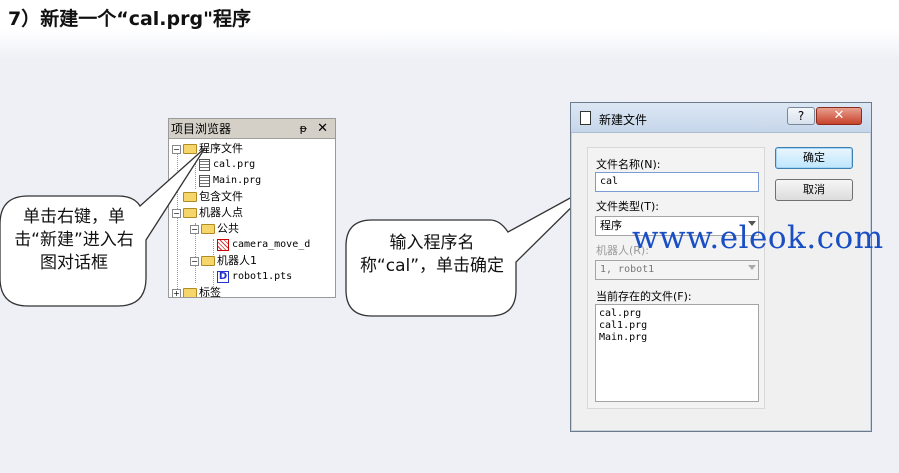  I want to click on left-callout-text: 单击右键，单击“新建”进入右图对话框, so click(74, 240).